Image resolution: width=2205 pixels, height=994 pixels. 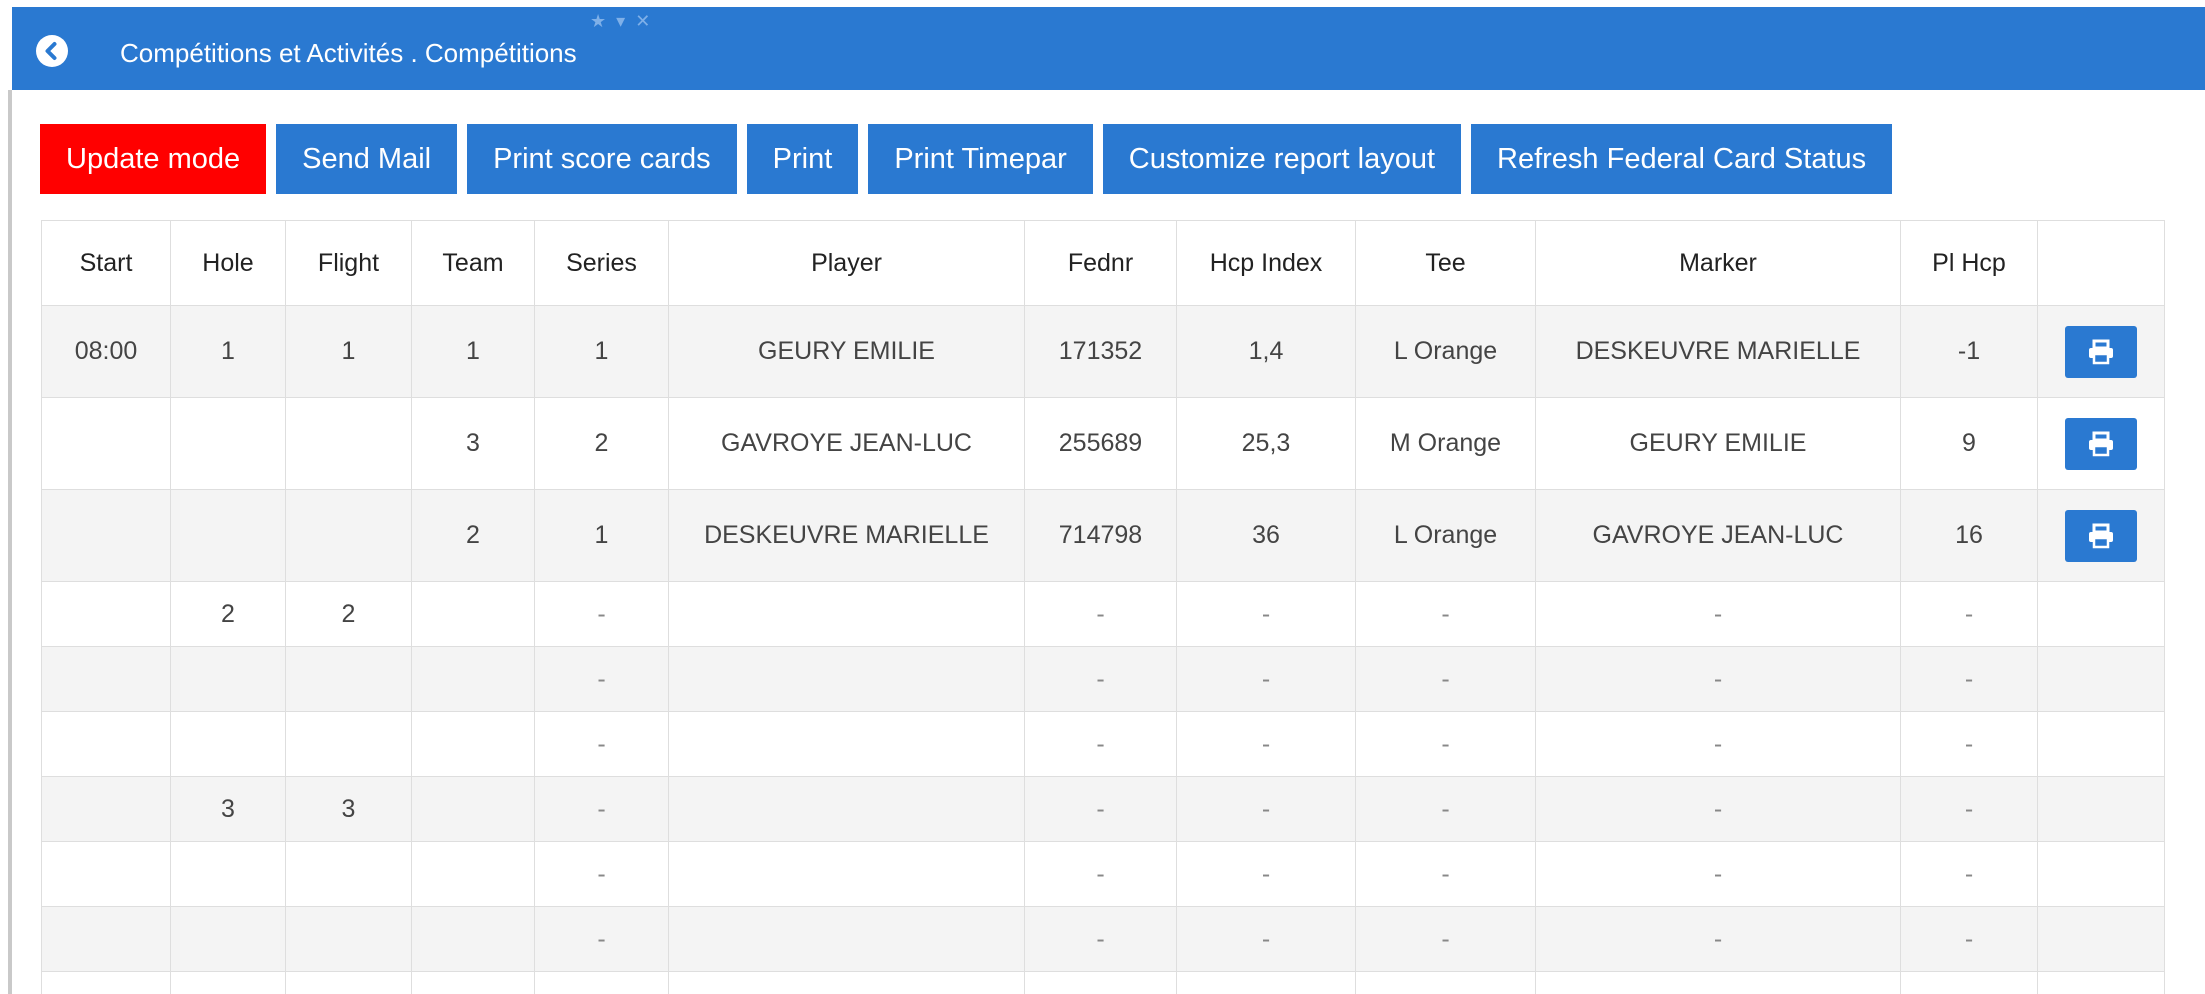 What do you see at coordinates (980, 159) in the screenshot?
I see `print-timepar-button: Print Timepar` at bounding box center [980, 159].